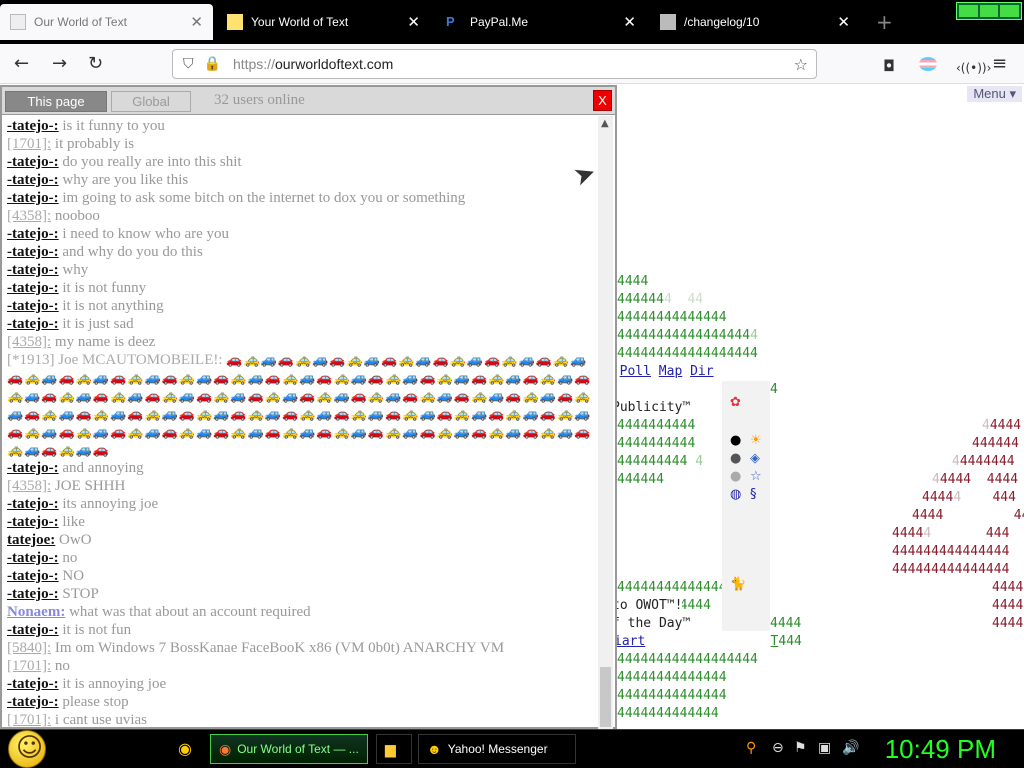 The height and width of the screenshot is (768, 1024). I want to click on chat-text: why are you like this, so click(125, 180).